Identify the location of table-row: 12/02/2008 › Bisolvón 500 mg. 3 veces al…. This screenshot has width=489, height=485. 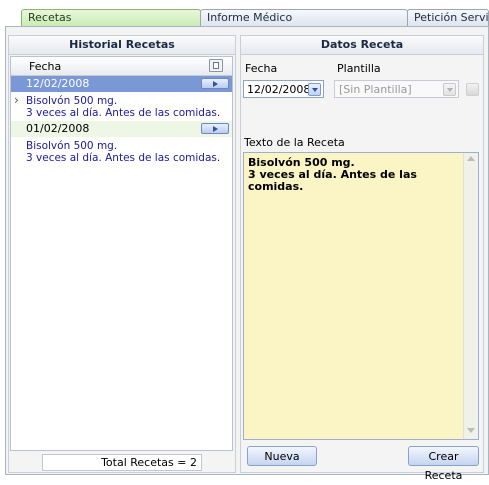
(121, 97).